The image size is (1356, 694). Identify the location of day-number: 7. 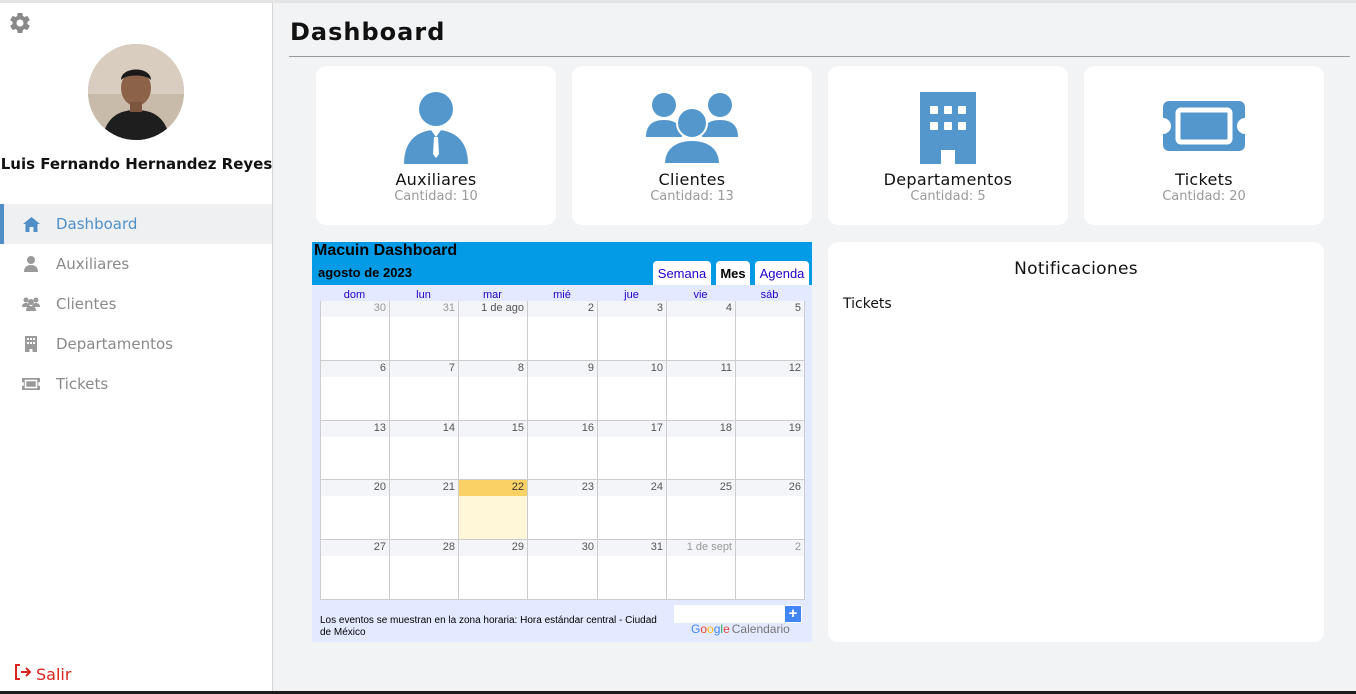
(424, 369).